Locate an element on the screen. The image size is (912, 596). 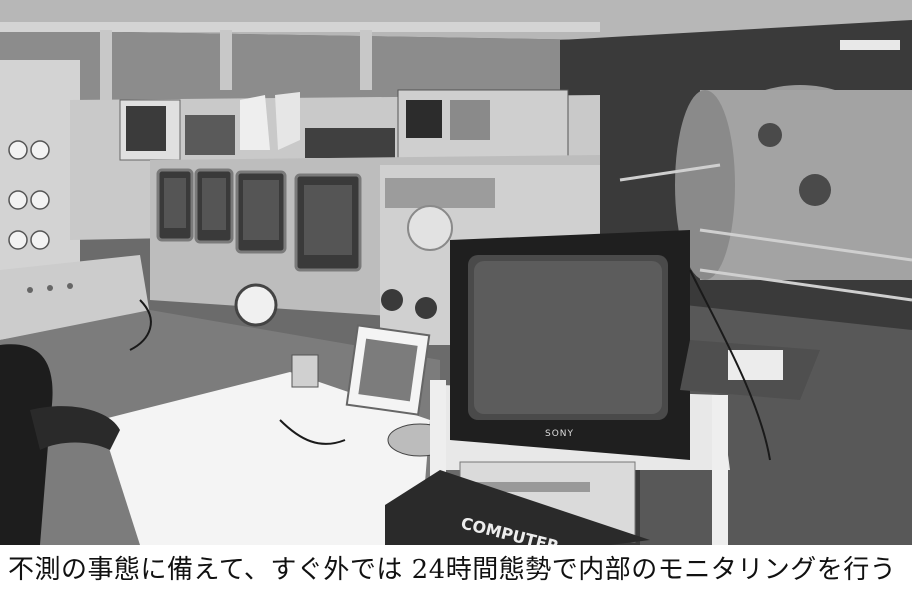
photo-caption: 不測の事態に備えて、すぐ外では 24時間態勢で内部のモニタリングを行う is located at coordinates (456, 570).